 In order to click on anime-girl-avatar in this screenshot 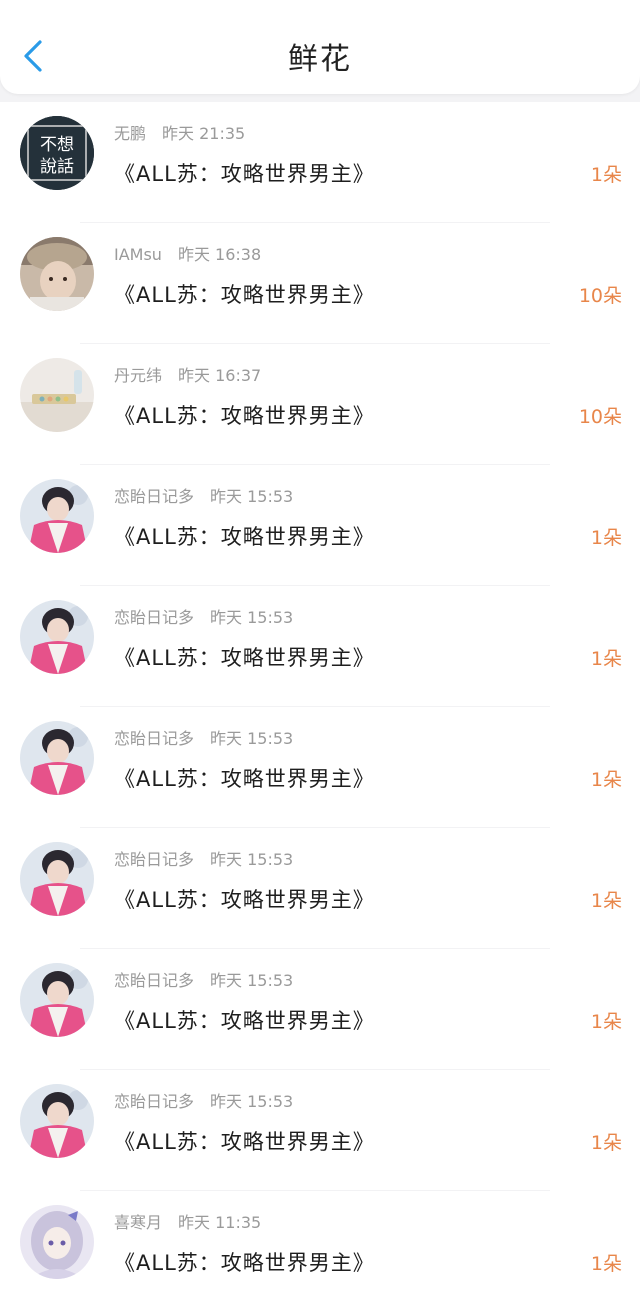, I will do `click(57, 1242)`.